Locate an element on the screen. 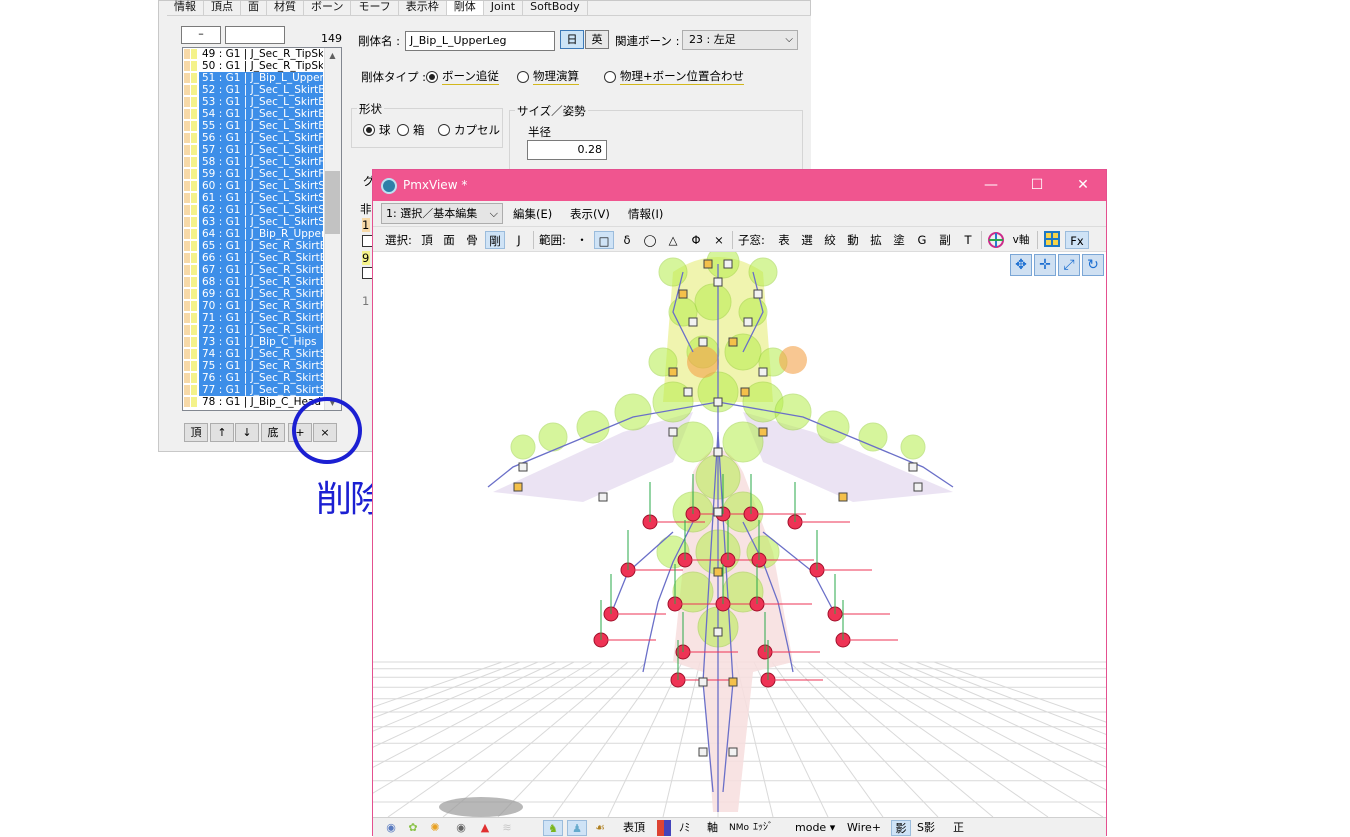 The width and height of the screenshot is (1350, 837). status-triangle-icon: ▲ is located at coordinates (485, 828).